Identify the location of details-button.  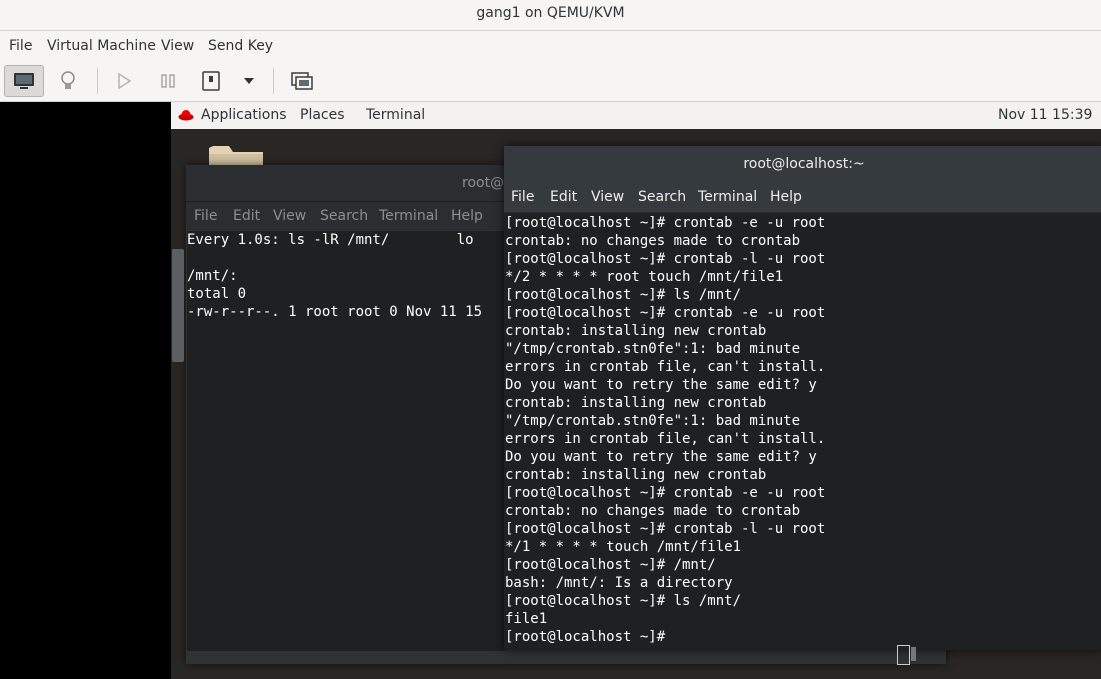
(68, 81).